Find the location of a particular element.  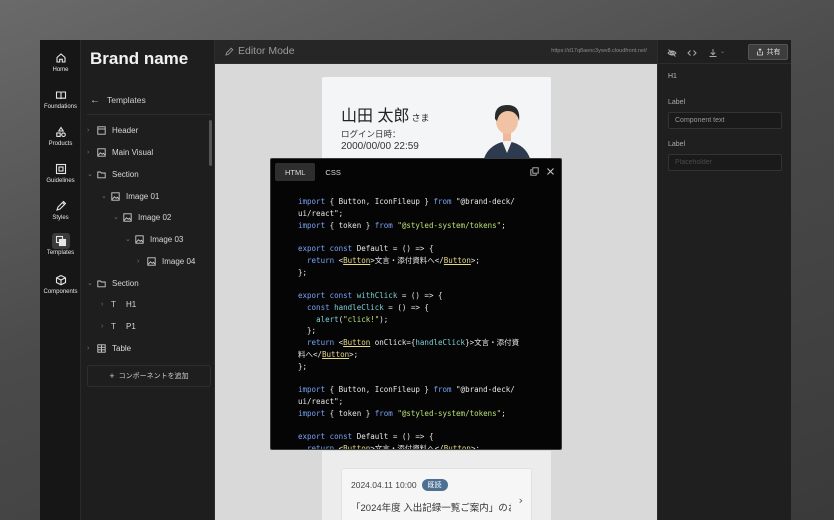

rail-item-home: Home is located at coordinates (60, 66).